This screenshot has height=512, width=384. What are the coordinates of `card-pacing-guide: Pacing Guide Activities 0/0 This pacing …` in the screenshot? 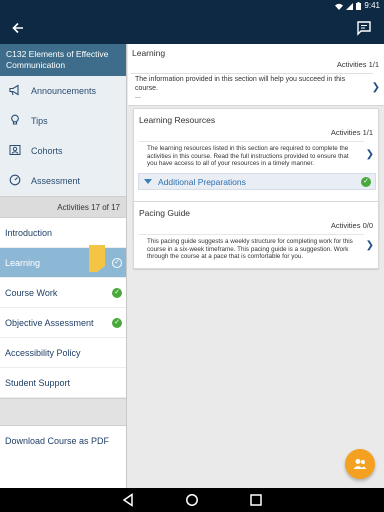 It's located at (256, 235).